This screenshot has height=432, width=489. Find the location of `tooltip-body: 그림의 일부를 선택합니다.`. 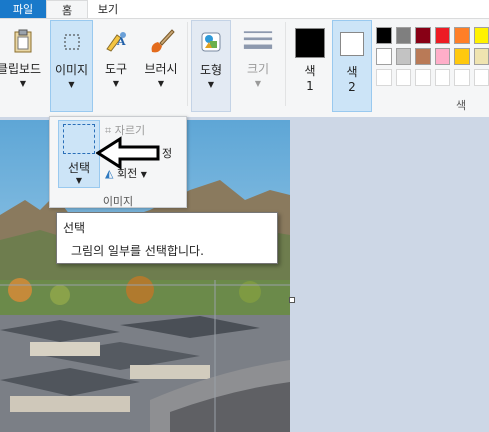

tooltip-body: 그림의 일부를 선택합니다. is located at coordinates (137, 251).